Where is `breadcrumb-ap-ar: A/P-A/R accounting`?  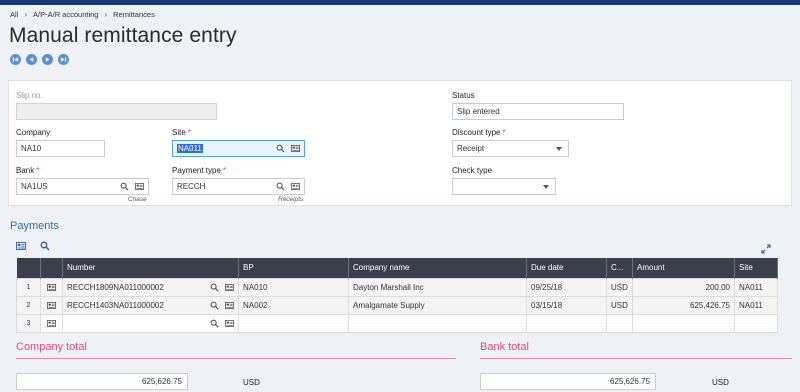 breadcrumb-ap-ar: A/P-A/R accounting is located at coordinates (65, 14).